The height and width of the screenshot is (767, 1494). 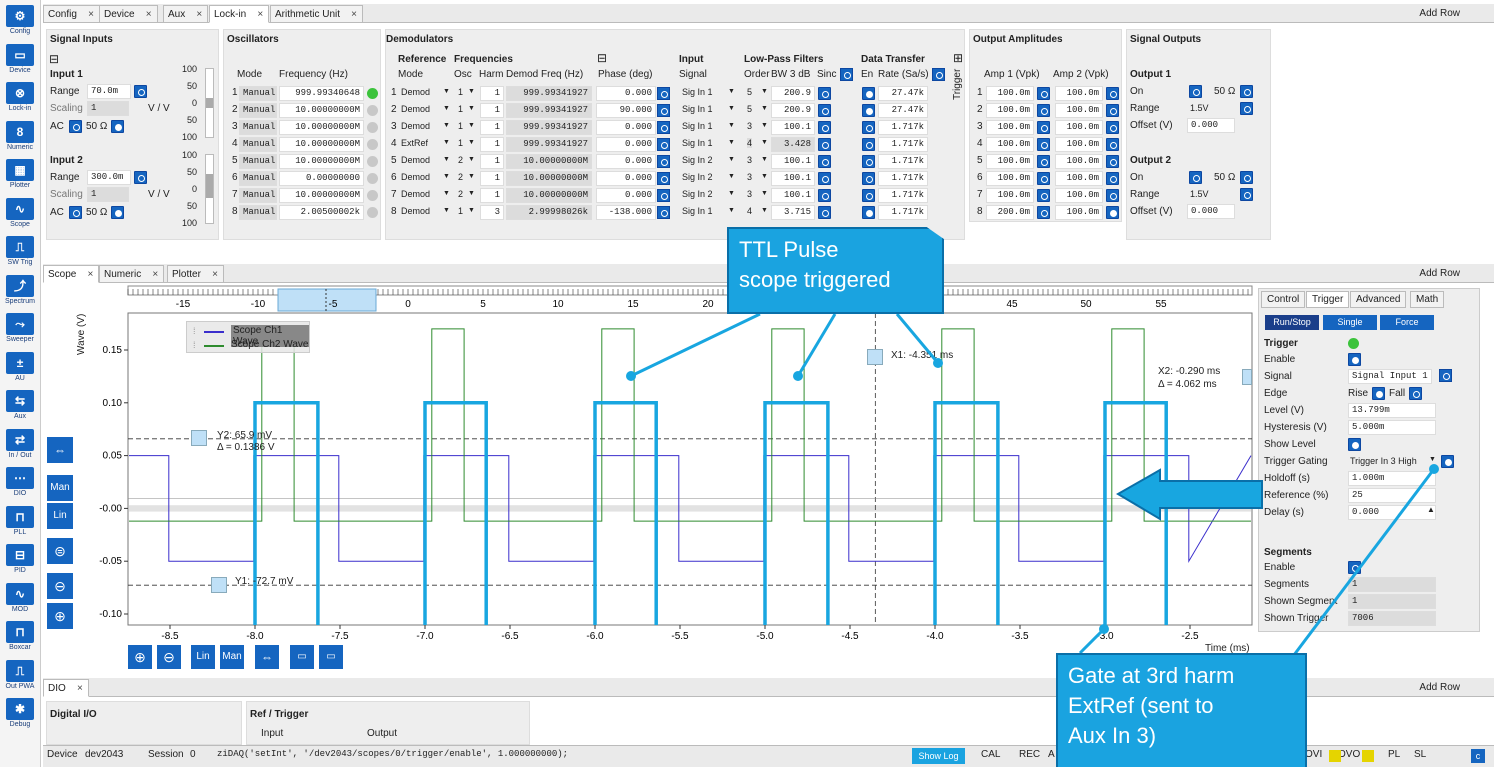 What do you see at coordinates (789, 249) in the screenshot?
I see `ttl-callout-line1: TTL Pulse` at bounding box center [789, 249].